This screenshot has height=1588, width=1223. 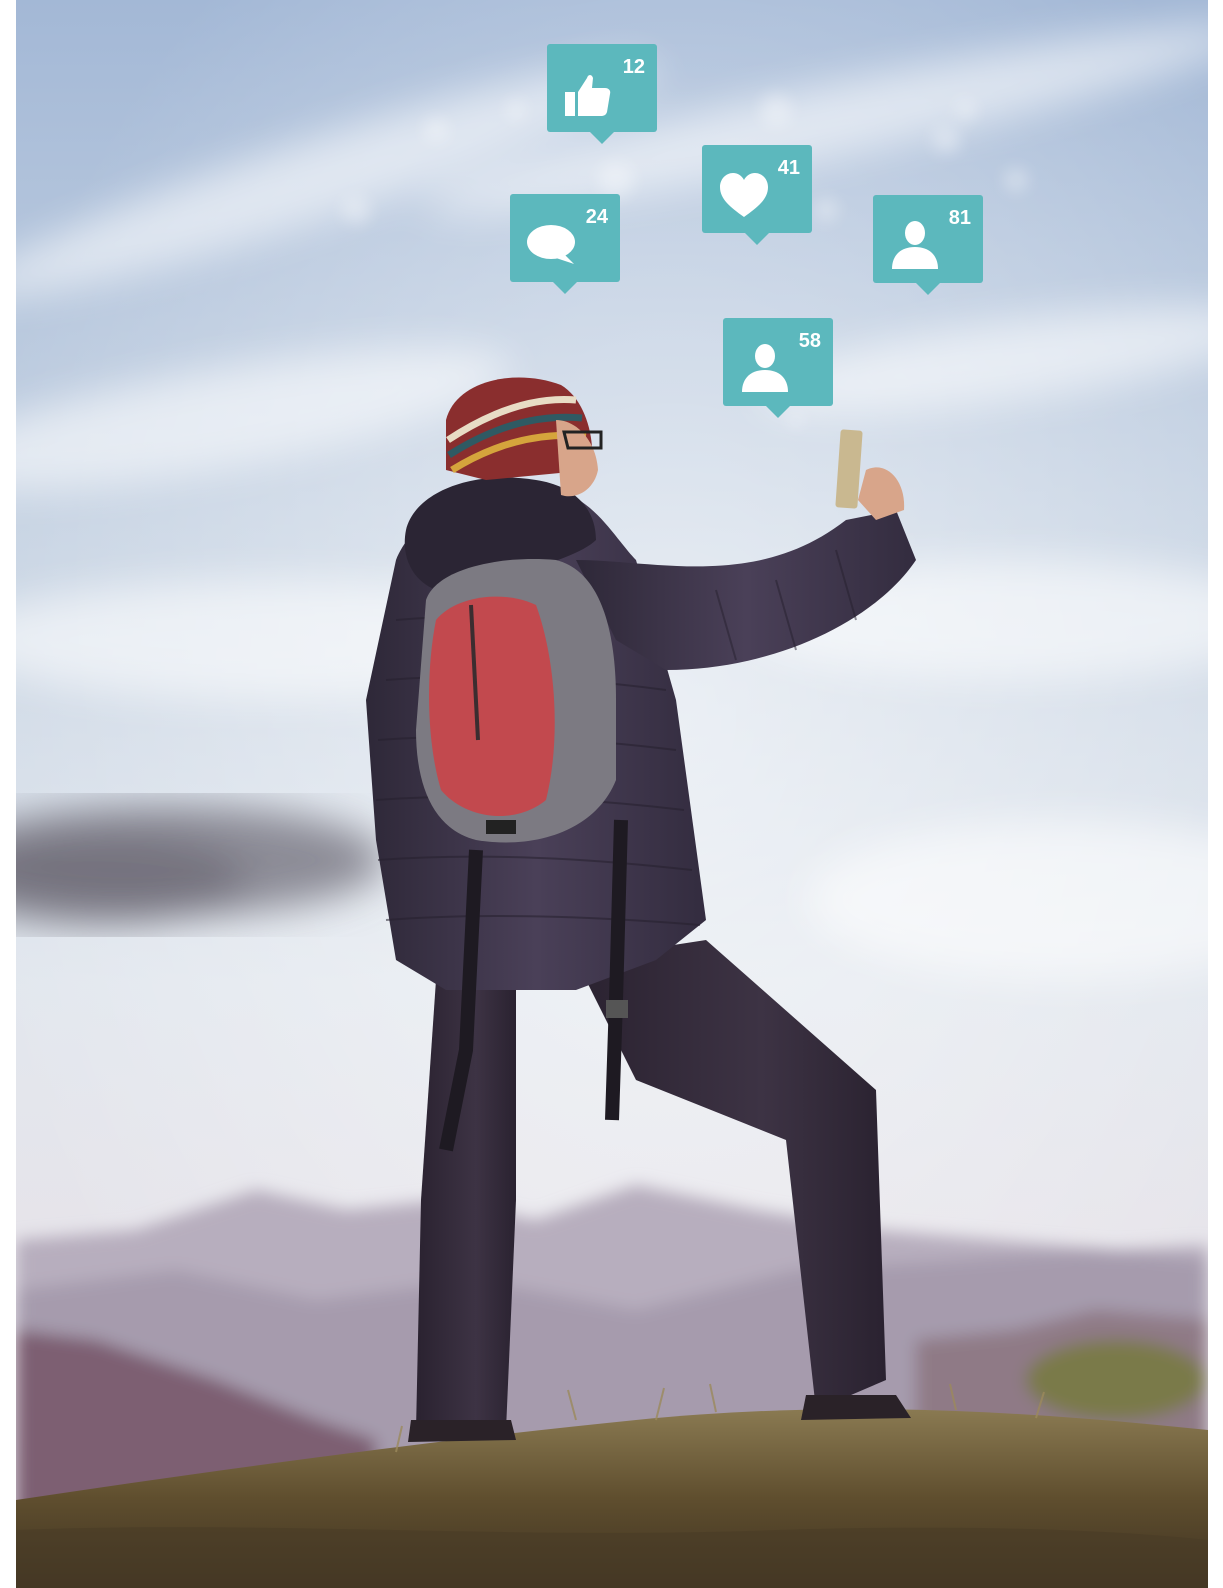 I want to click on followers-count-a: 81, so click(x=959, y=218).